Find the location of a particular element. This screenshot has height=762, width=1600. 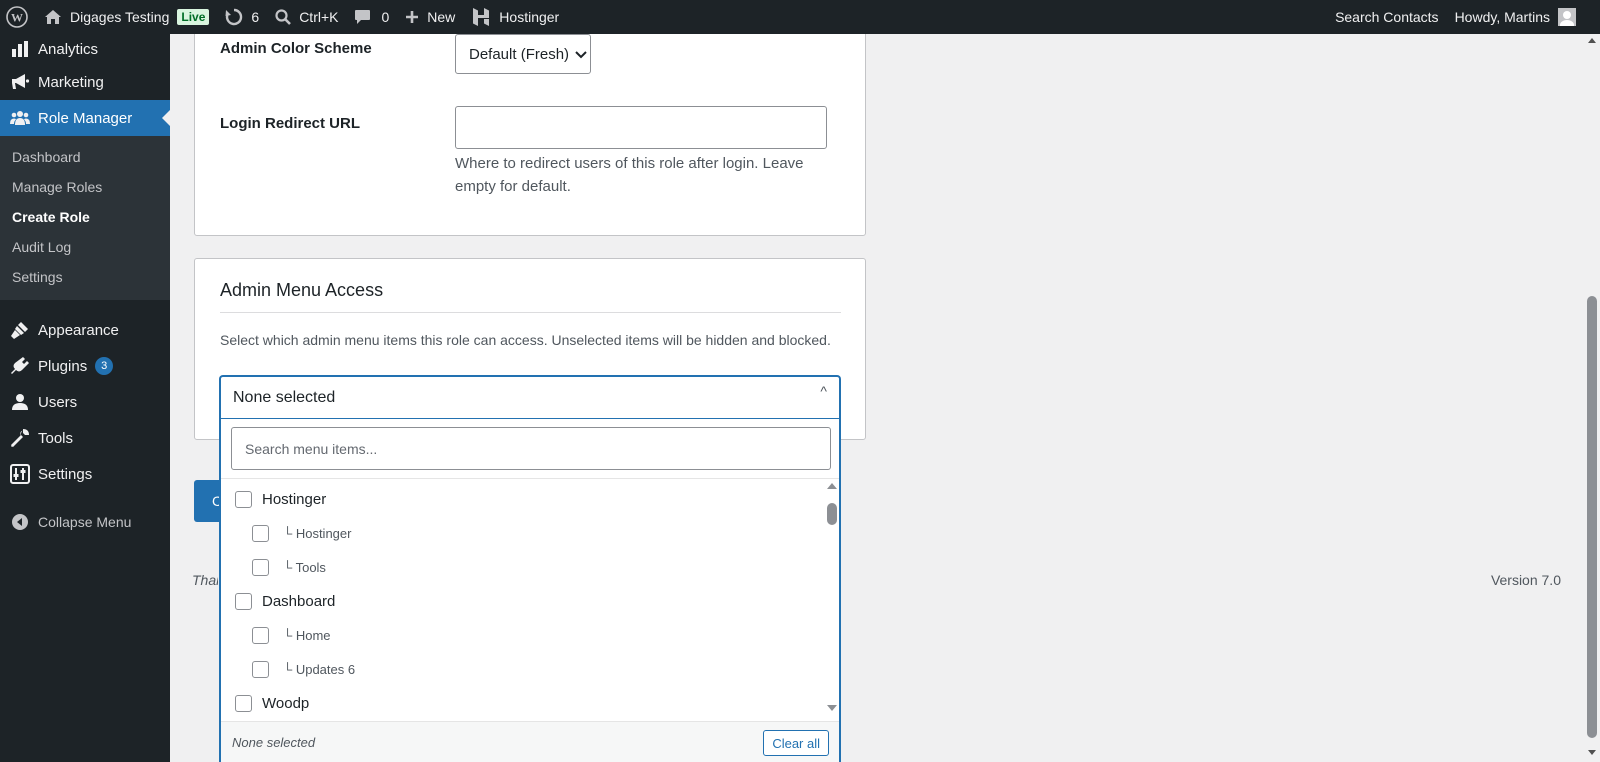

menu-item-analytics: Analytics is located at coordinates (85, 49).